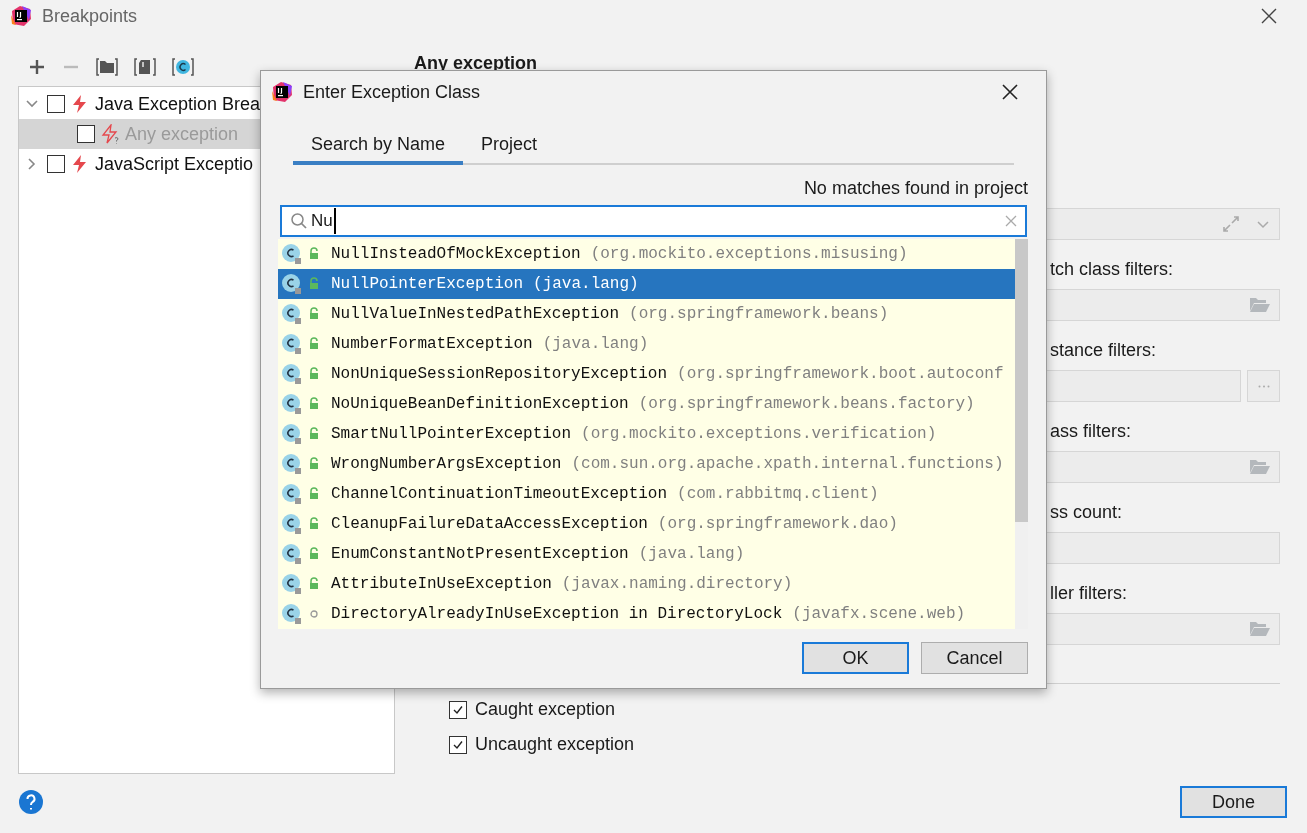 Image resolution: width=1307 pixels, height=833 pixels. What do you see at coordinates (107, 67) in the screenshot?
I see `folder-group-icon` at bounding box center [107, 67].